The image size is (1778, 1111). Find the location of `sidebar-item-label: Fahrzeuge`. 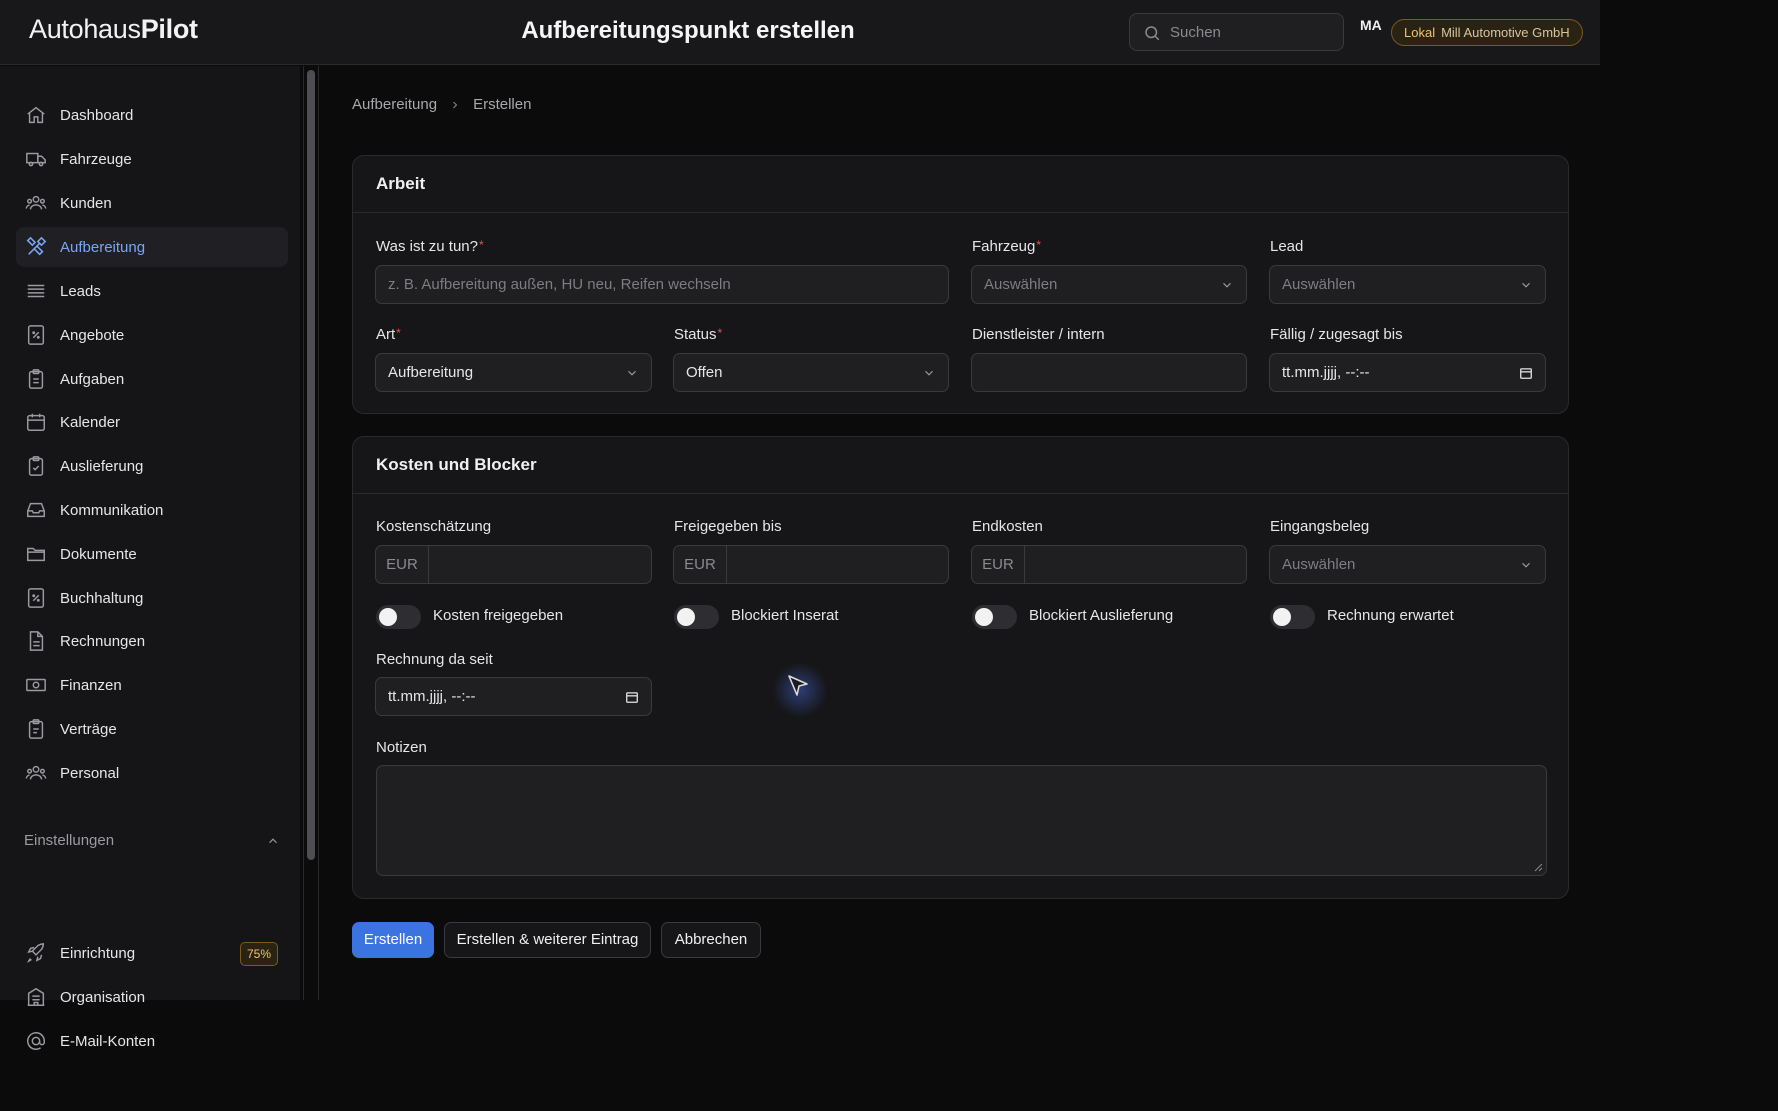

sidebar-item-label: Fahrzeuge is located at coordinates (96, 159).